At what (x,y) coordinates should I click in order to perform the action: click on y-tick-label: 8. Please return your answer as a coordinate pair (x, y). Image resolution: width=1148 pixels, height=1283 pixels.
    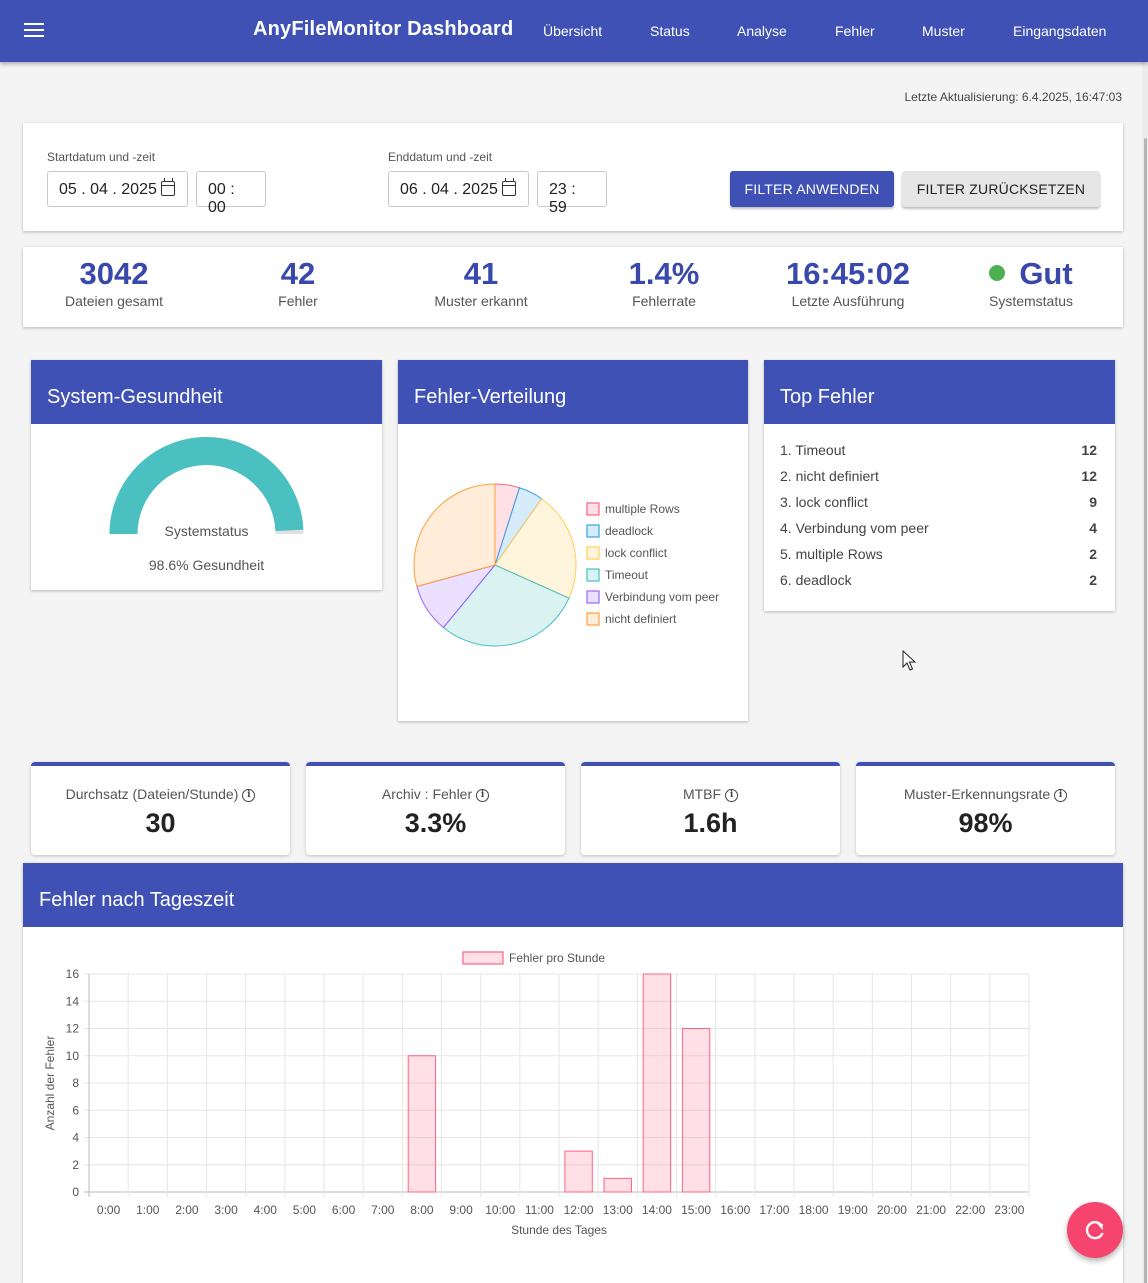
    Looking at the image, I should click on (75, 1083).